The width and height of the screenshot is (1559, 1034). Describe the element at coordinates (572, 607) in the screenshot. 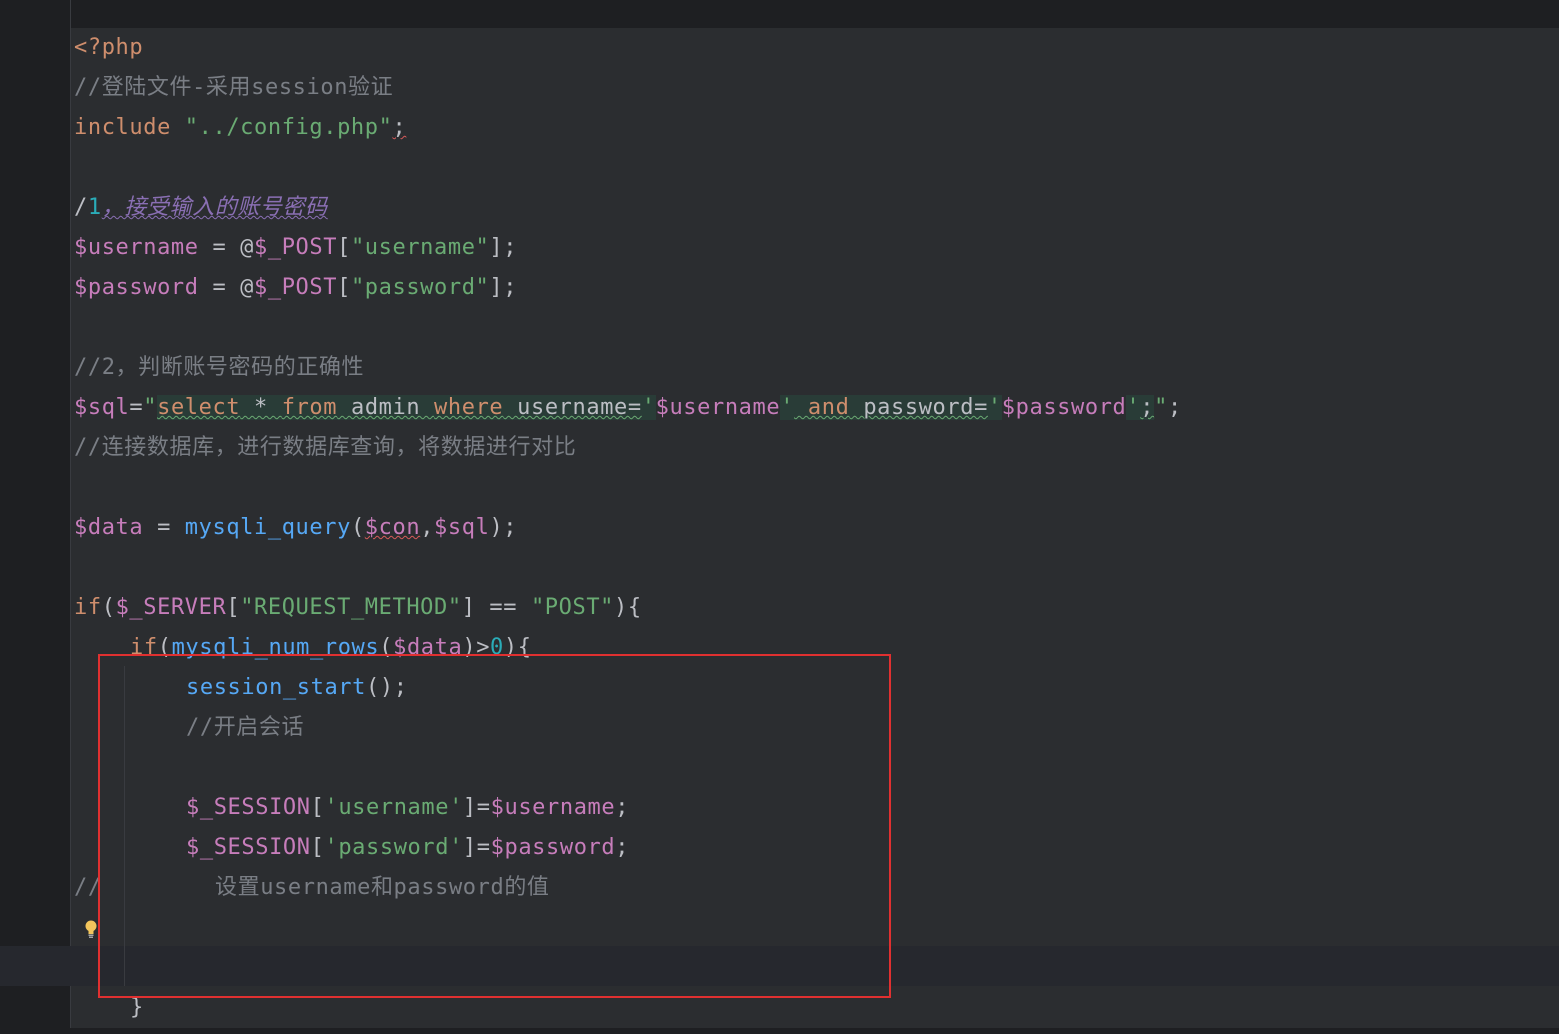

I see `string-literal: "POST"` at that location.